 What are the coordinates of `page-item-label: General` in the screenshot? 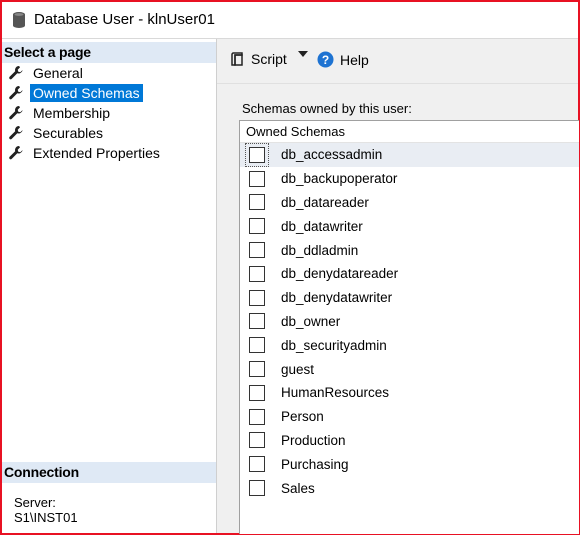 It's located at (58, 73).